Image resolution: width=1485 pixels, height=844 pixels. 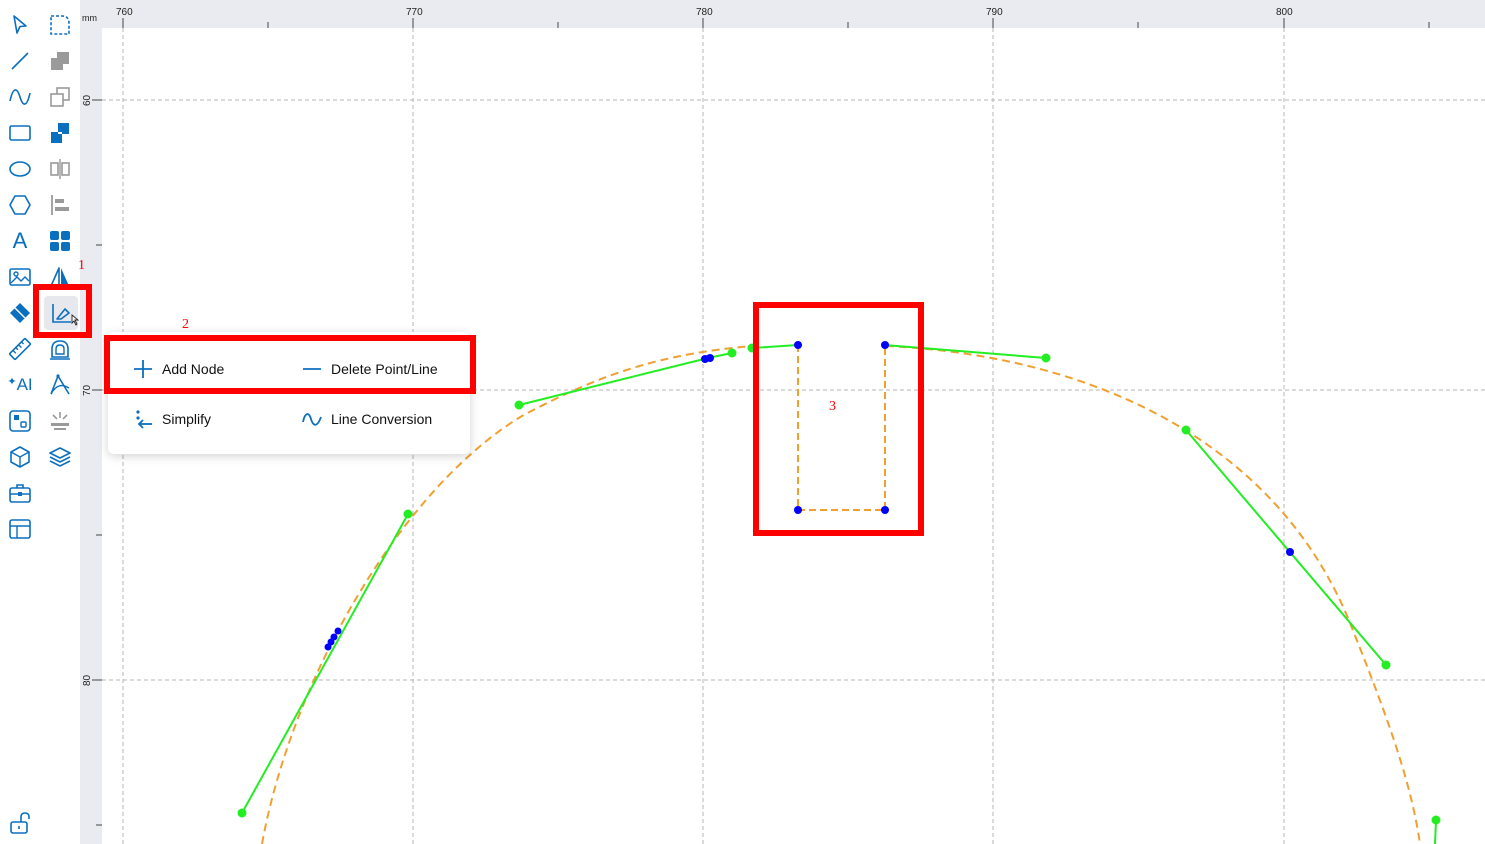 I want to click on corner-icon, so click(x=60, y=25).